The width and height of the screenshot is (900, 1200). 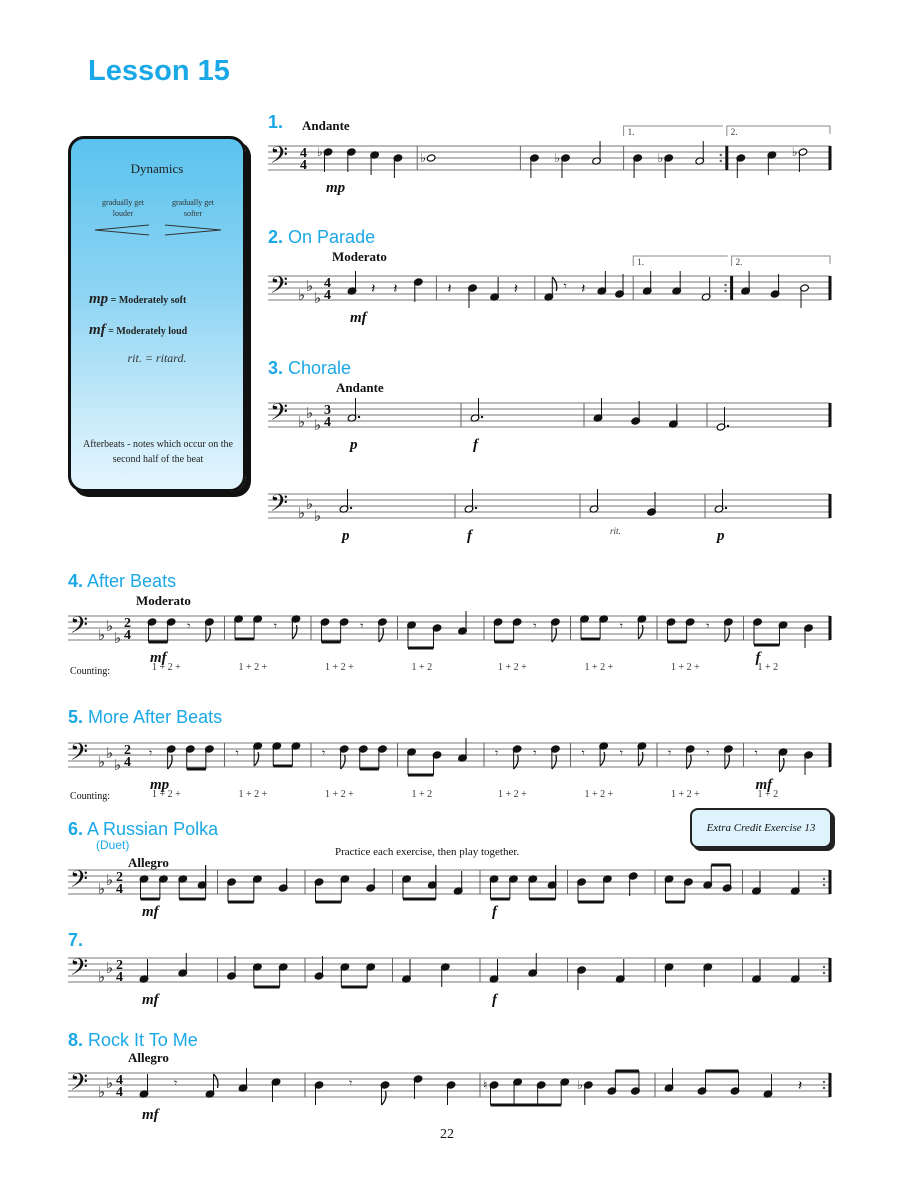 I want to click on natural-icon: ♮, so click(x=485, y=1085).